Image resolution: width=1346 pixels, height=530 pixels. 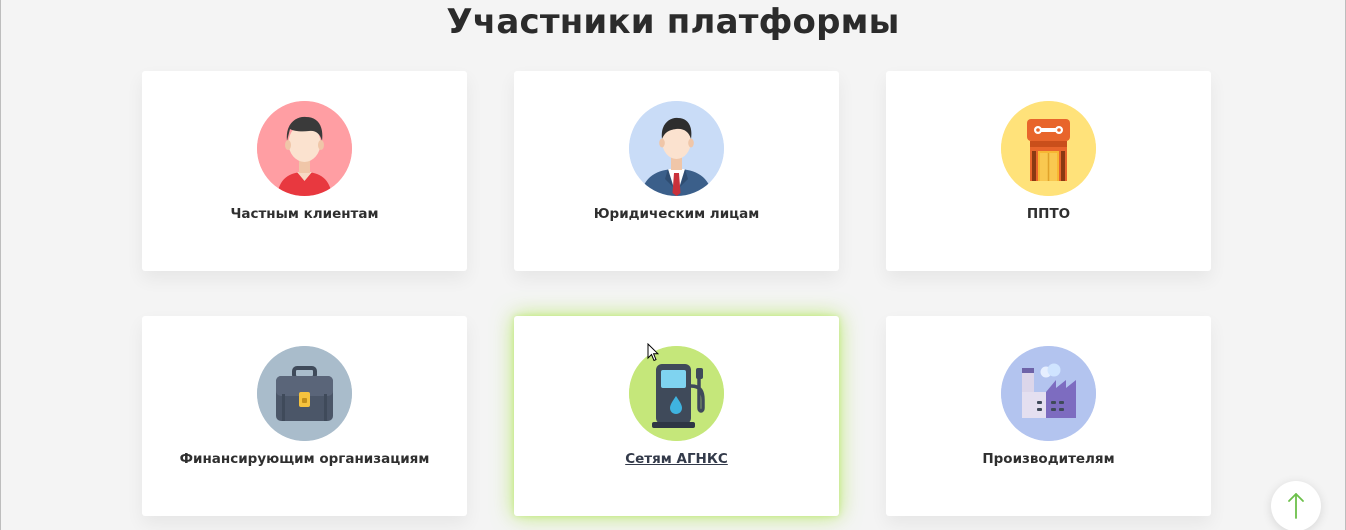 I want to click on card-label: Производителям, so click(x=1048, y=459).